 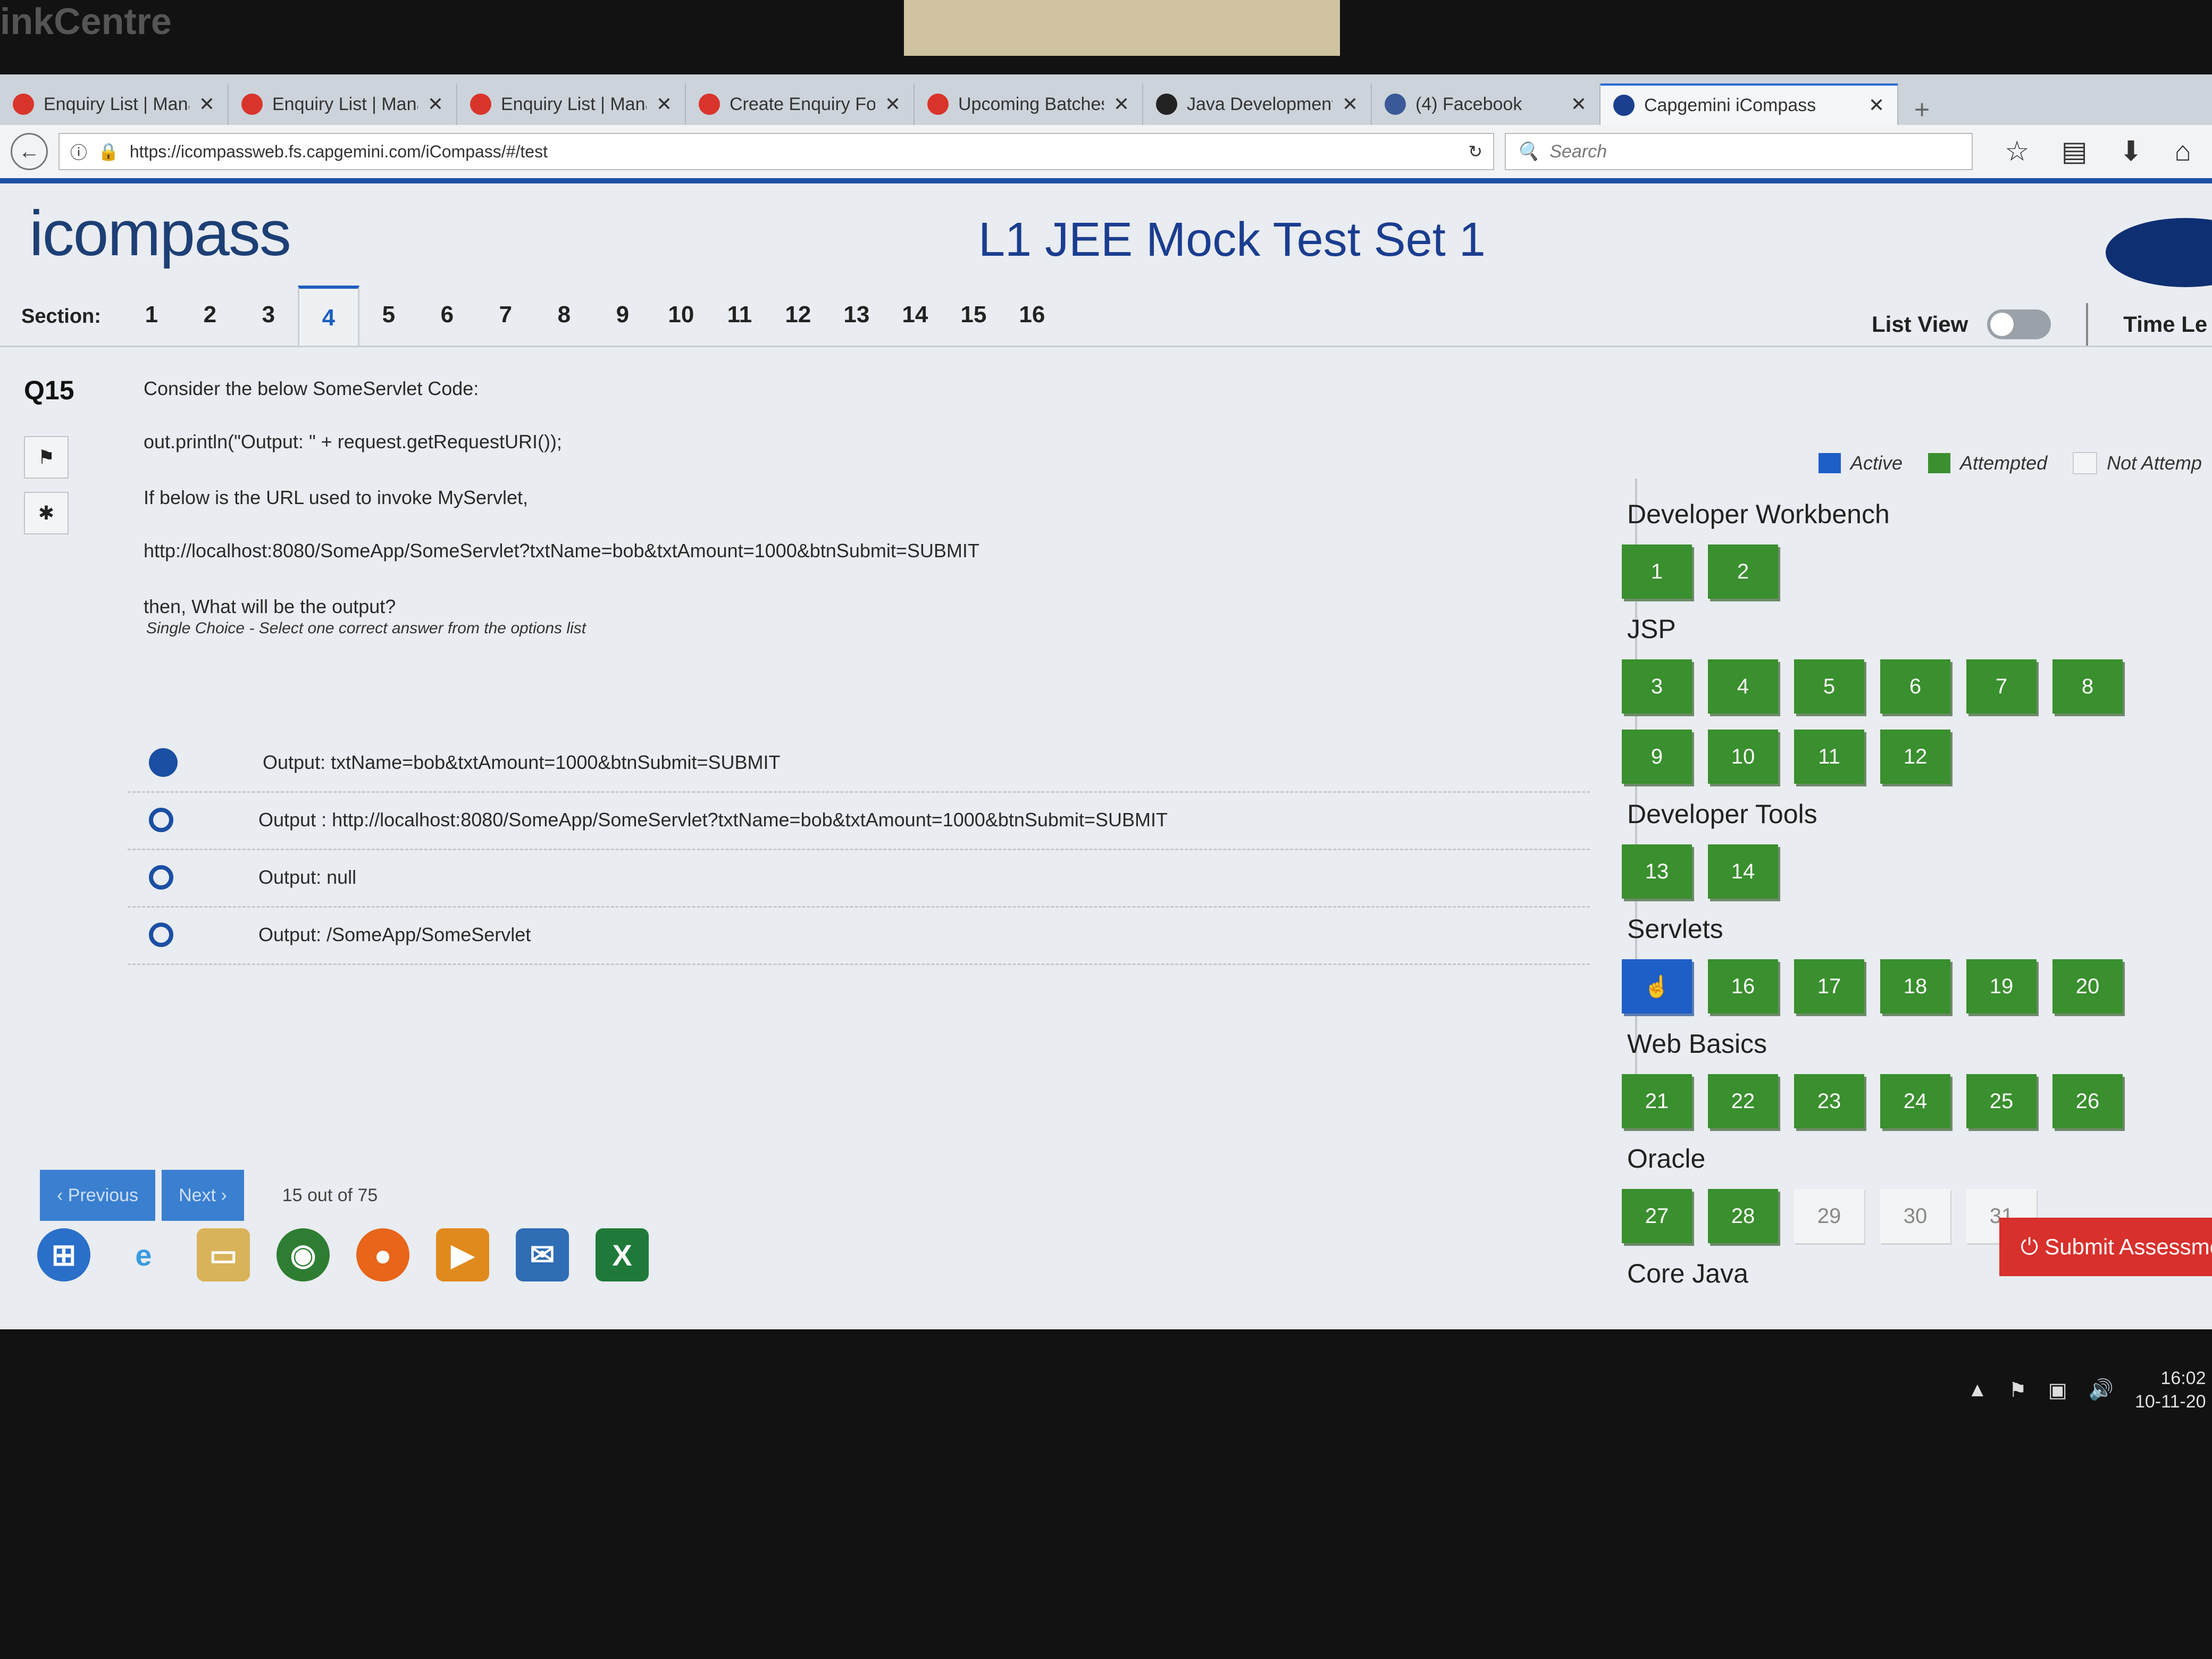 What do you see at coordinates (2075, 151) in the screenshot?
I see `reading-list-icon: ▤` at bounding box center [2075, 151].